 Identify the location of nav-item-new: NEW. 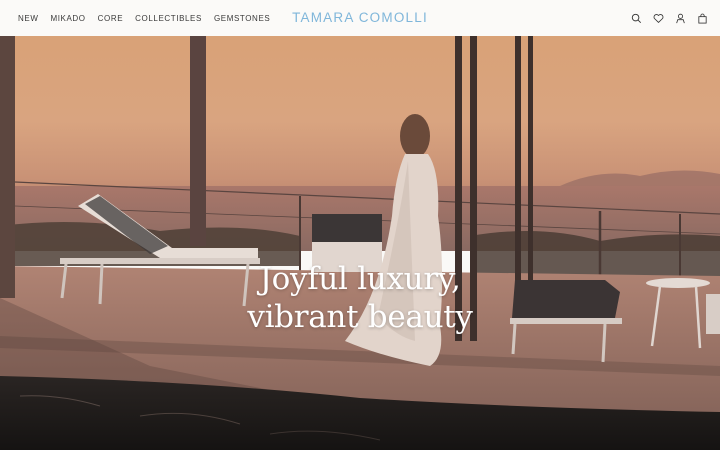
(28, 18).